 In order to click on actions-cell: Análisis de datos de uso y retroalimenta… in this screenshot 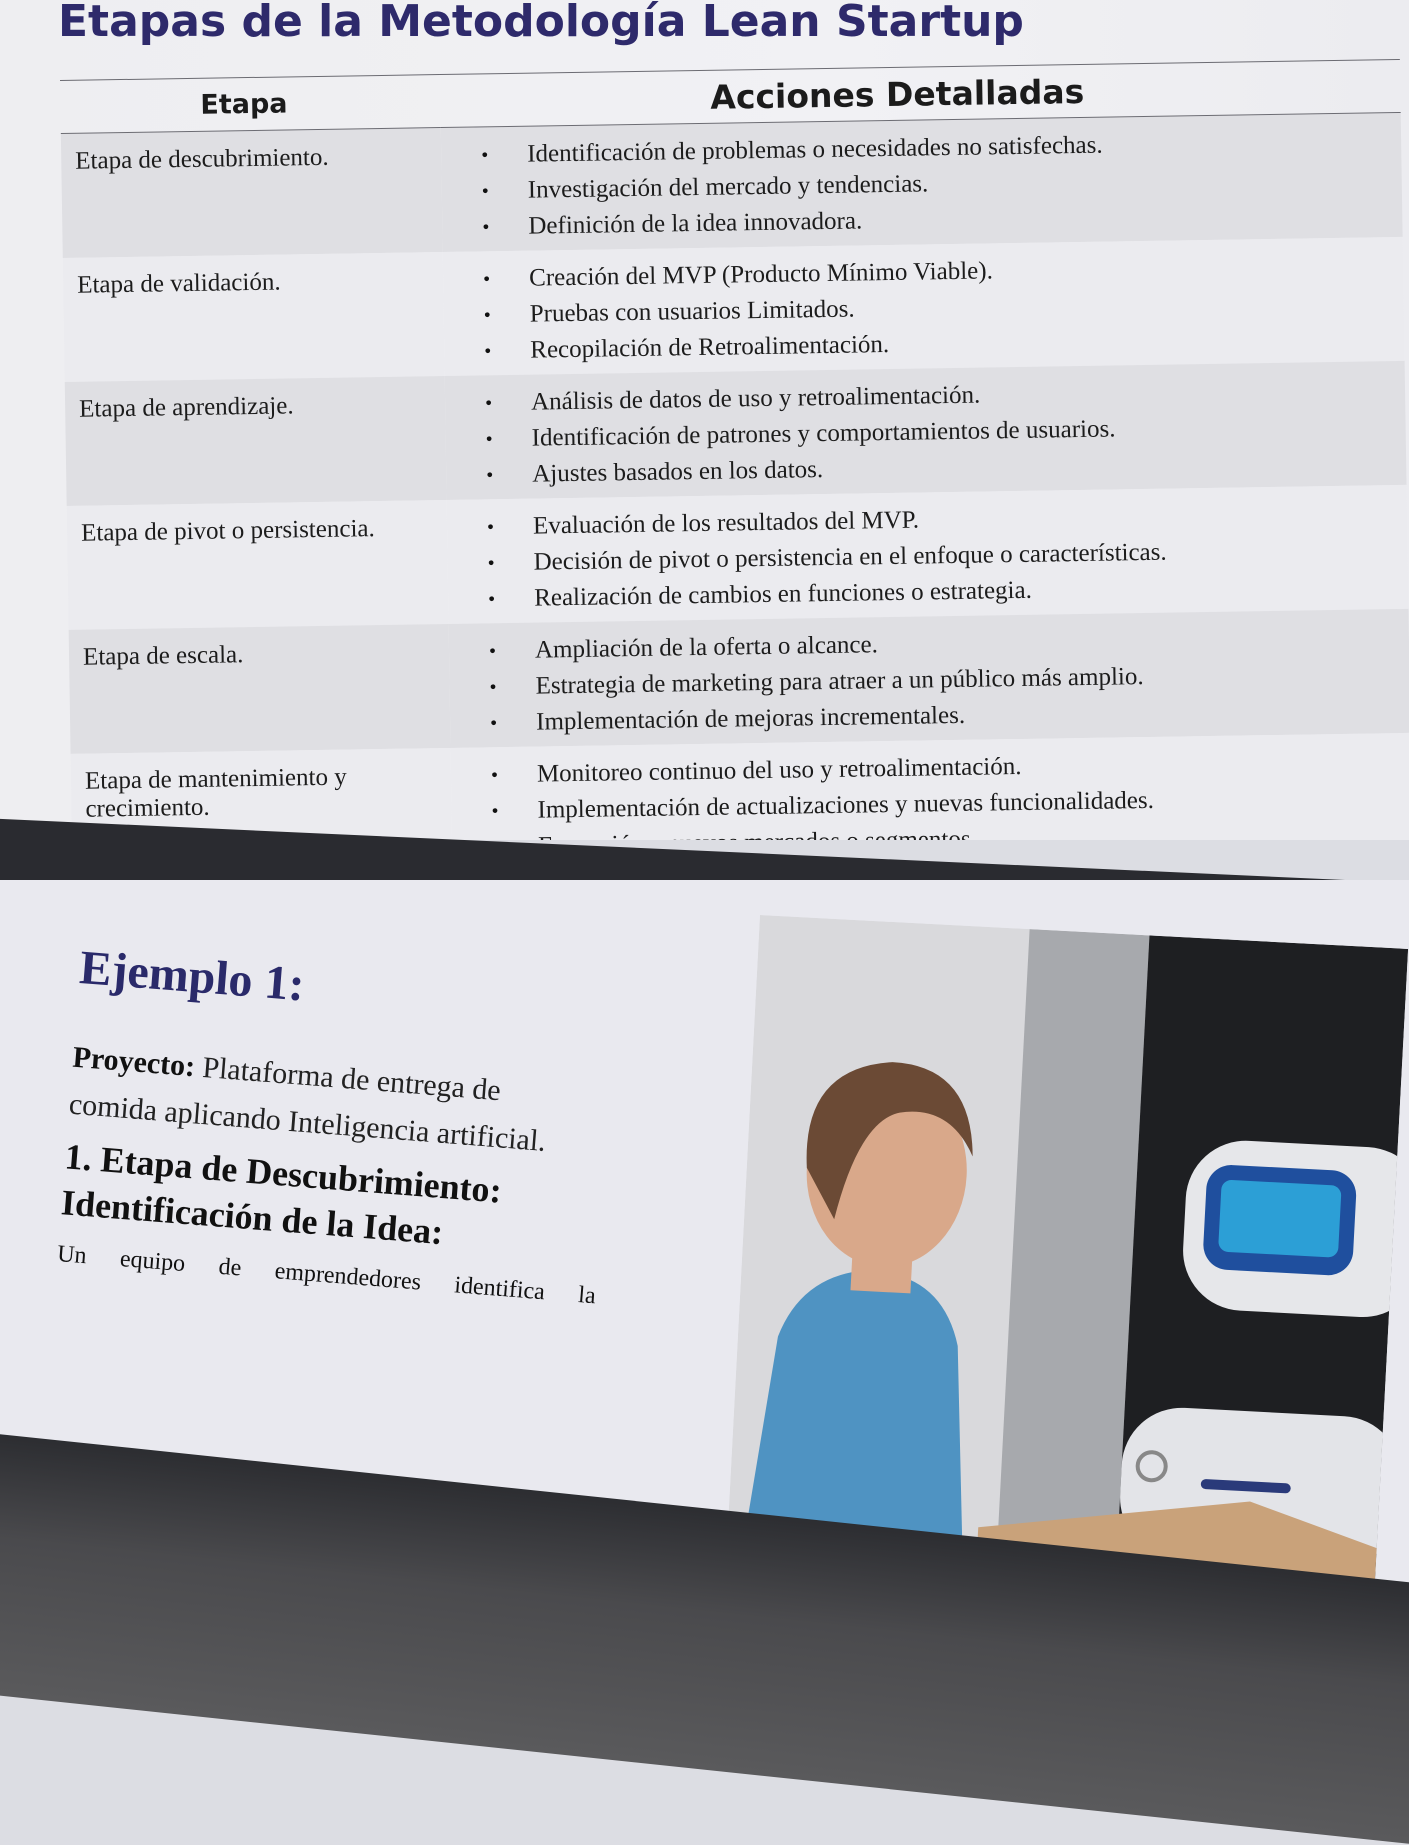, I will do `click(925, 430)`.